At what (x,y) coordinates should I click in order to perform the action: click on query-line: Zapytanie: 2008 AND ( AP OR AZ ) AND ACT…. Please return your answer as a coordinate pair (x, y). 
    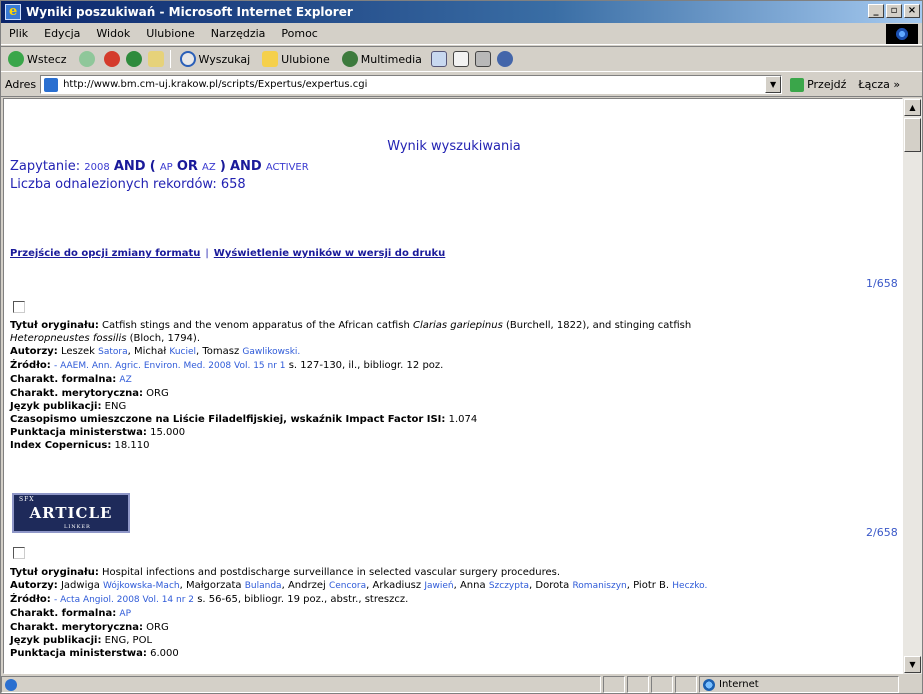
    Looking at the image, I should click on (159, 166).